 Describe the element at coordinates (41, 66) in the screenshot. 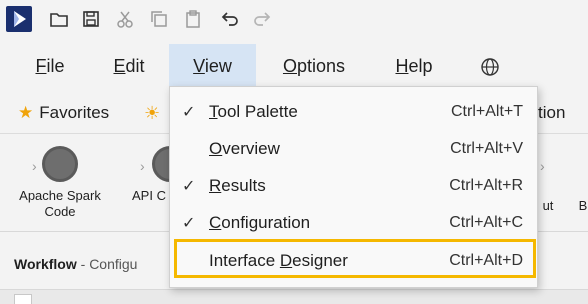

I see `menu-file-mnemonic: F` at that location.